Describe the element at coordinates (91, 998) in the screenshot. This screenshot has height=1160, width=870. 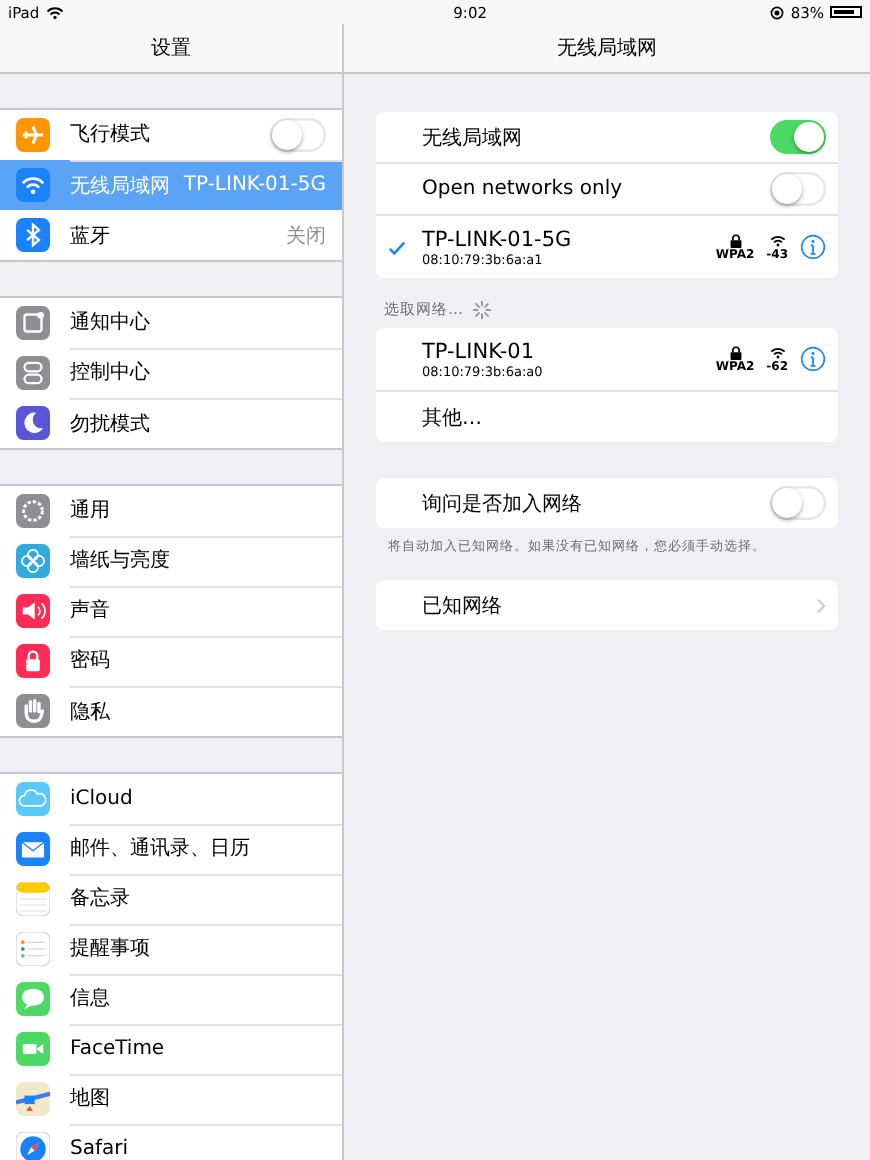
I see `settings-item-label: 信息` at that location.